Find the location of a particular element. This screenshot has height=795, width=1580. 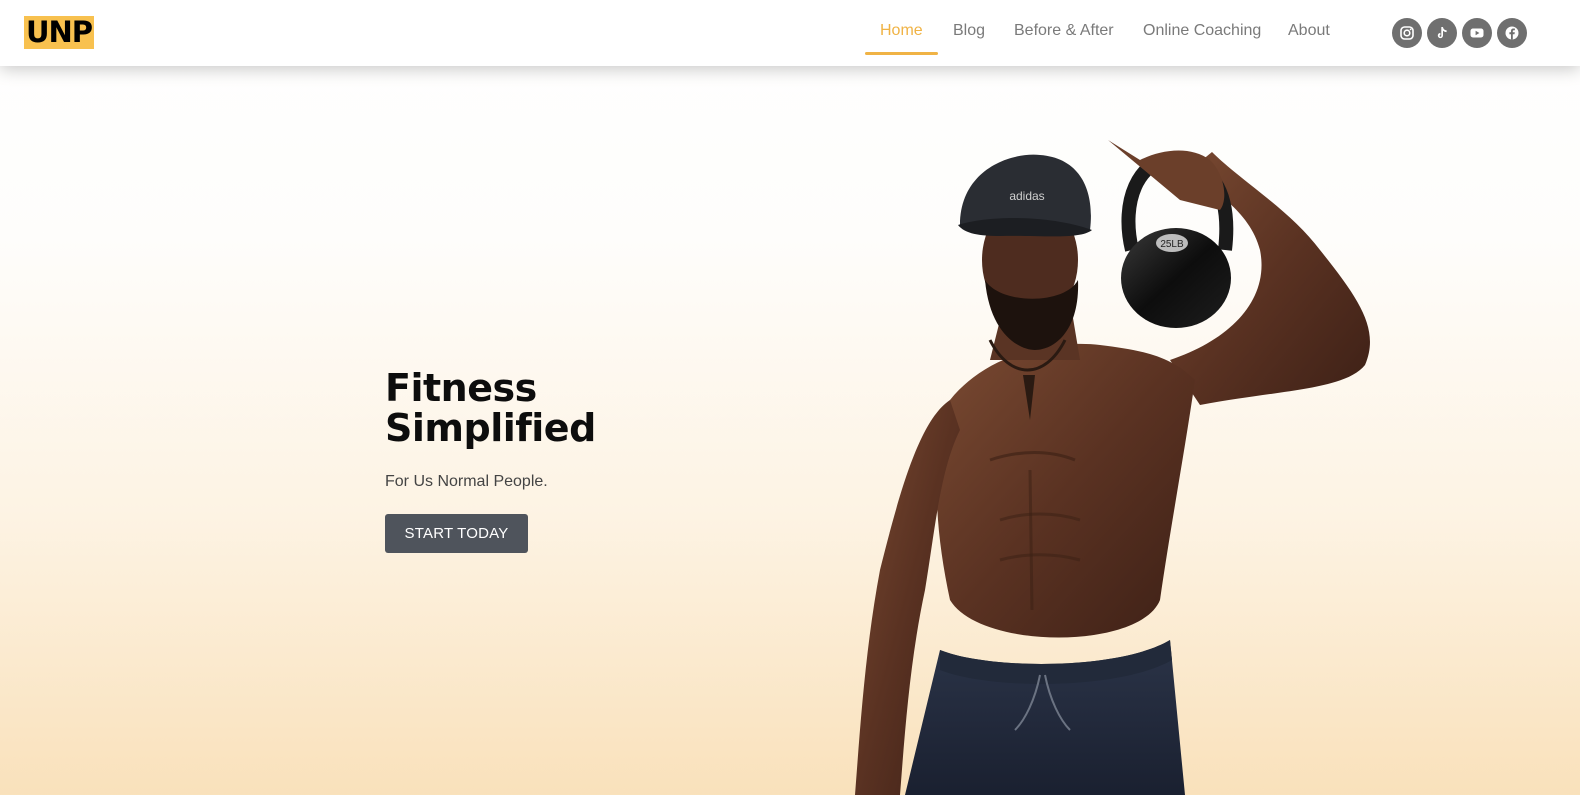

hero-title: Fitness Simplified is located at coordinates (565, 408).